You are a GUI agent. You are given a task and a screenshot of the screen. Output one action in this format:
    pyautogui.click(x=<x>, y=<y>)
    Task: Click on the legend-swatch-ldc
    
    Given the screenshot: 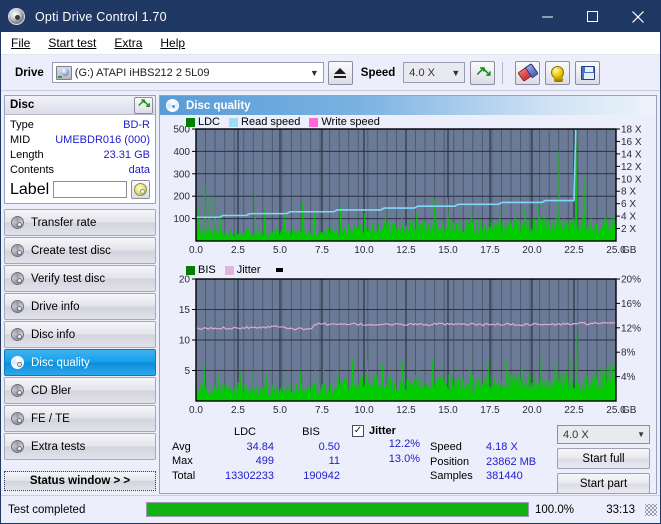 What is the action you would take?
    pyautogui.click(x=190, y=122)
    